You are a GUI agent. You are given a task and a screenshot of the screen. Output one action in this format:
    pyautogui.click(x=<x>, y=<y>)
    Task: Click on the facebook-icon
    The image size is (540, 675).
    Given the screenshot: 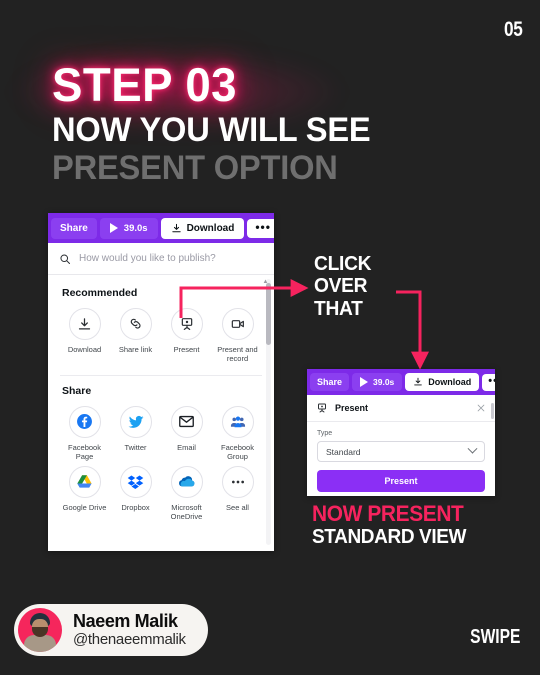 What is the action you would take?
    pyautogui.click(x=84, y=422)
    